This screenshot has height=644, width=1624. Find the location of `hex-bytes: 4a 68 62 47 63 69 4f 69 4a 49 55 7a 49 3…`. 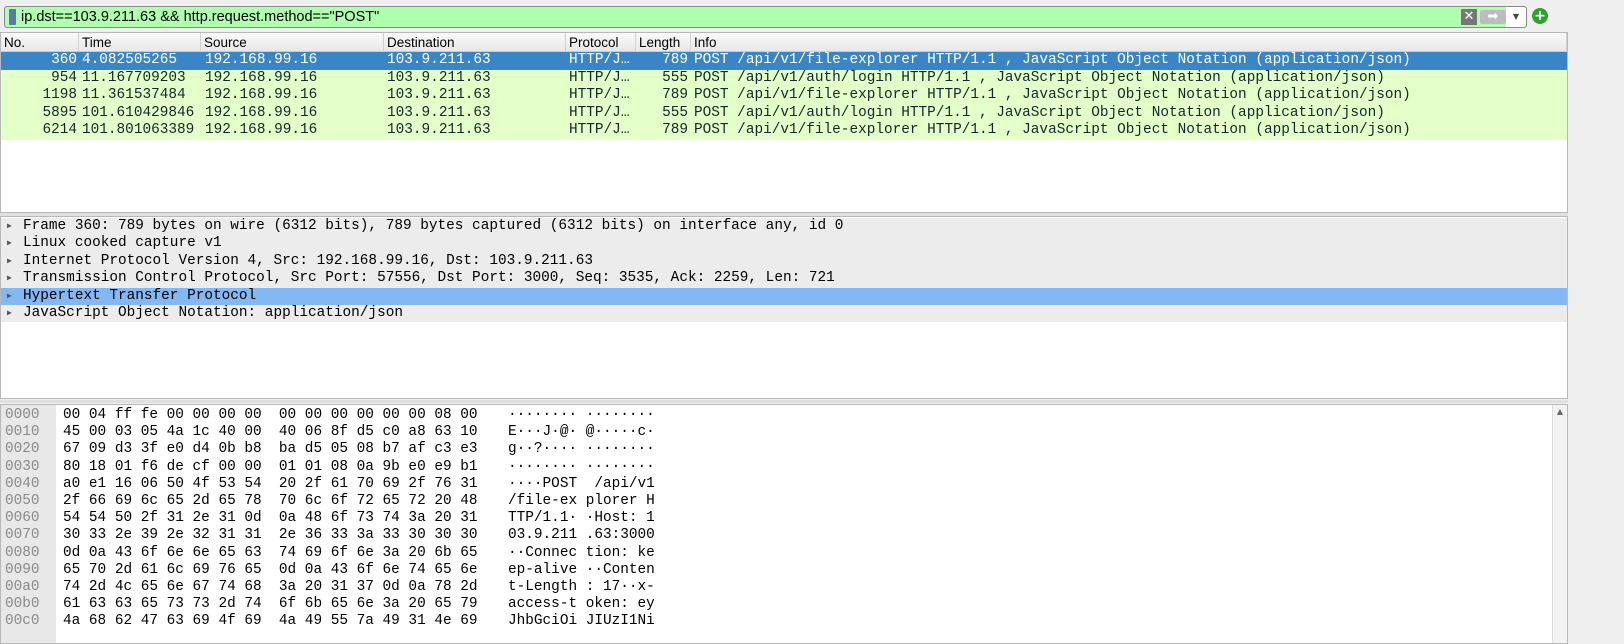

hex-bytes: 4a 68 62 47 63 69 4f 69 4a 49 55 7a 49 3… is located at coordinates (270, 621).